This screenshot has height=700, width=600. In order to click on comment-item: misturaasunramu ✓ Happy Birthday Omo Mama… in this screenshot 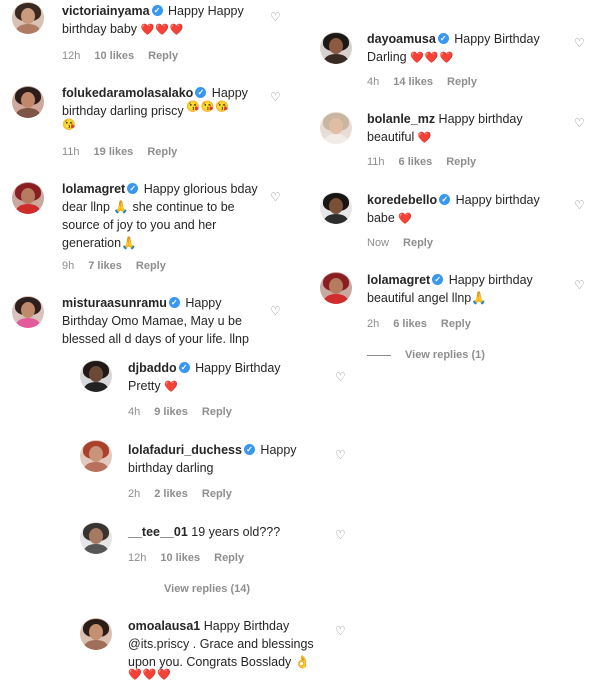, I will do `click(150, 322)`.